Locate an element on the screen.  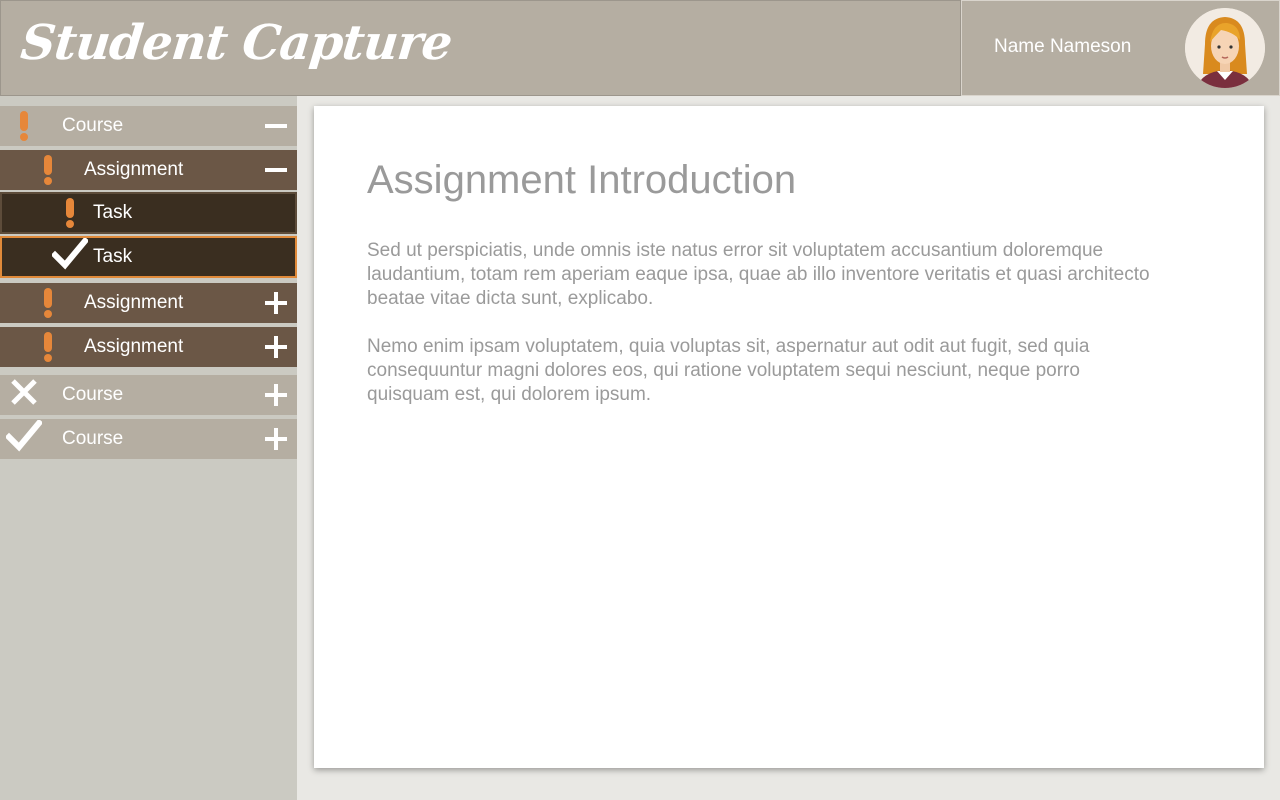
app-header: Student Capture Name Nameson is located at coordinates (640, 48).